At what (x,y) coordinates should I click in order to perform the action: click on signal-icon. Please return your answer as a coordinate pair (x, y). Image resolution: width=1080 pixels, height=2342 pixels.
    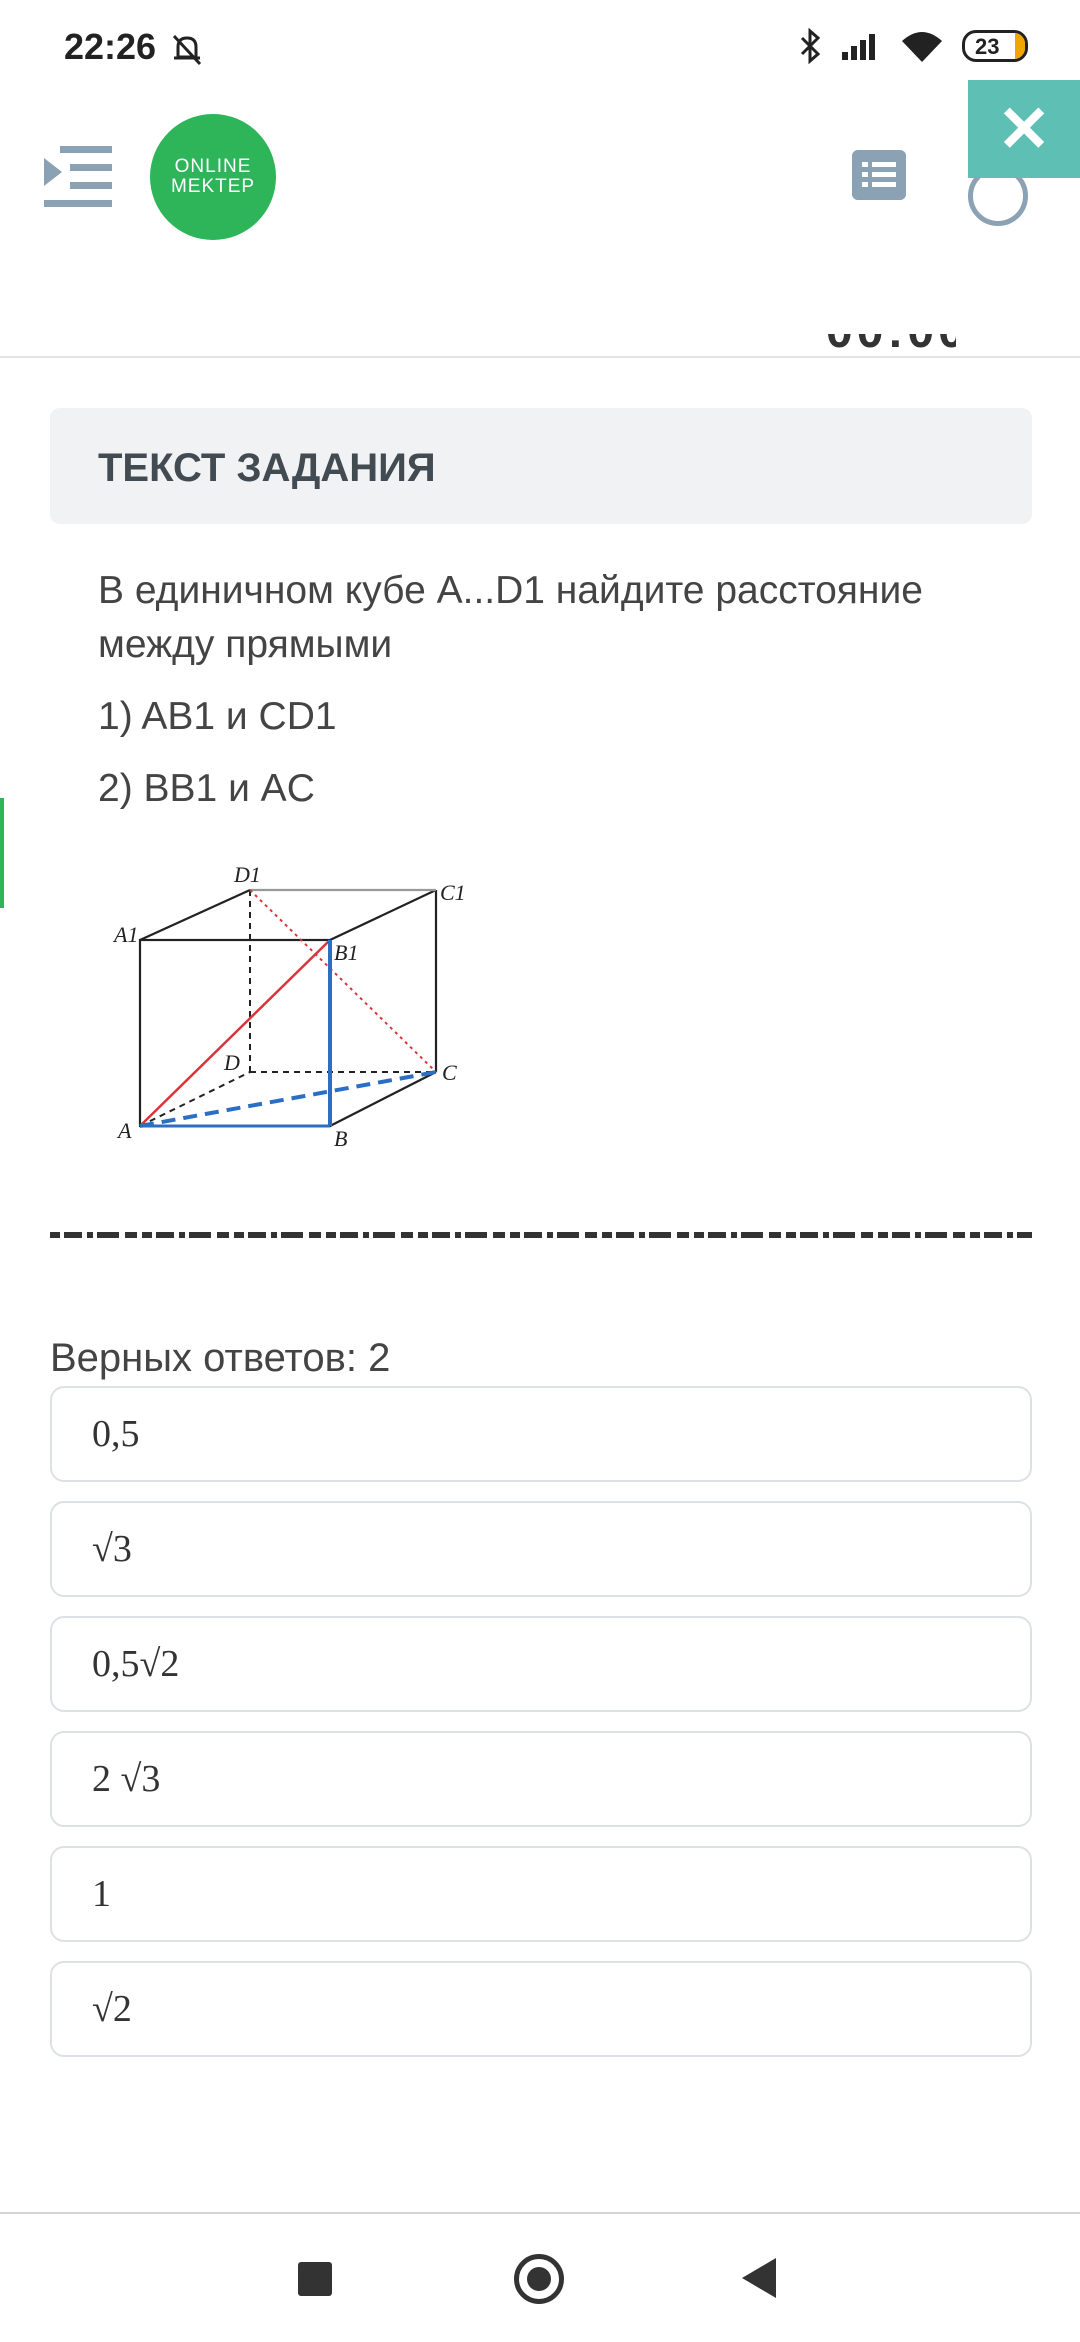
    Looking at the image, I should click on (858, 47).